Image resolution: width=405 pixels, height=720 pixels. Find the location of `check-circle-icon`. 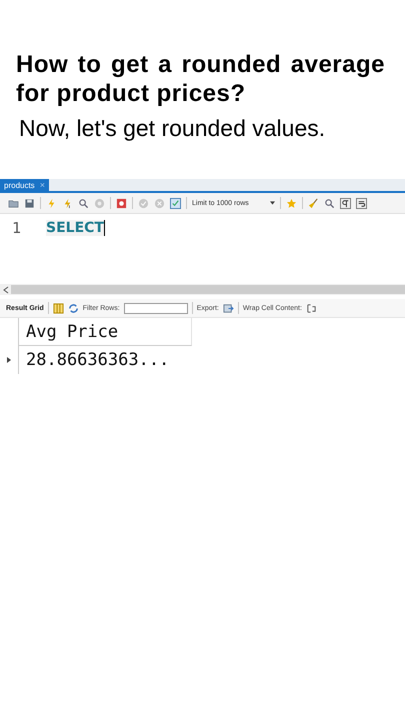

check-circle-icon is located at coordinates (143, 203).